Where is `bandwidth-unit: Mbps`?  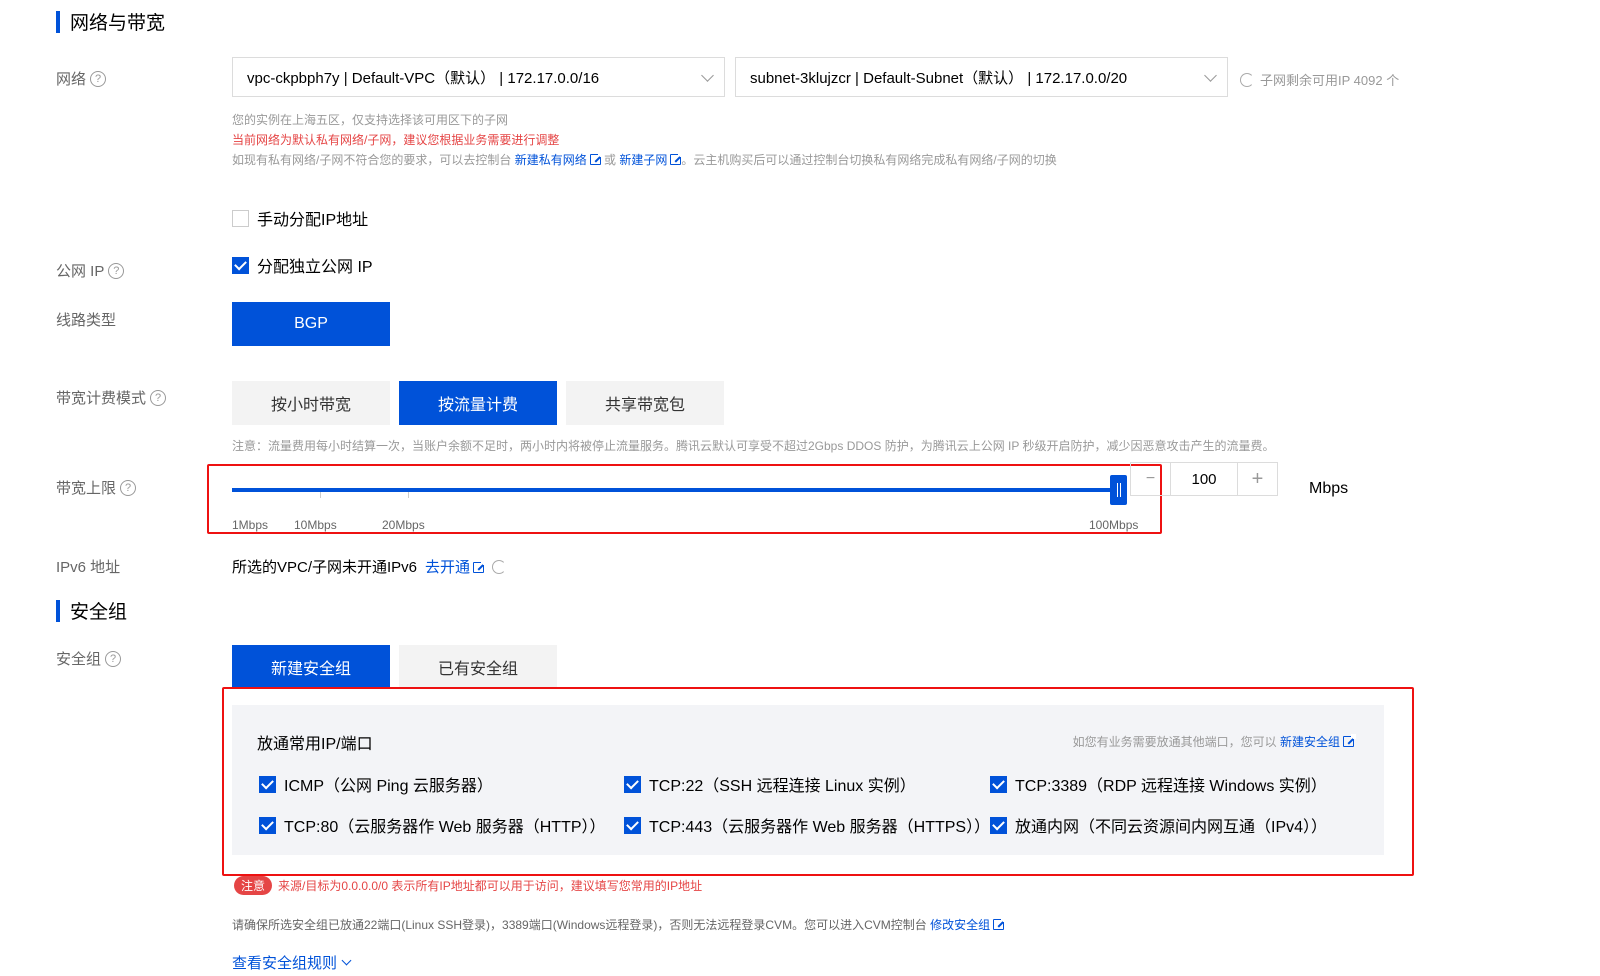
bandwidth-unit: Mbps is located at coordinates (1329, 488).